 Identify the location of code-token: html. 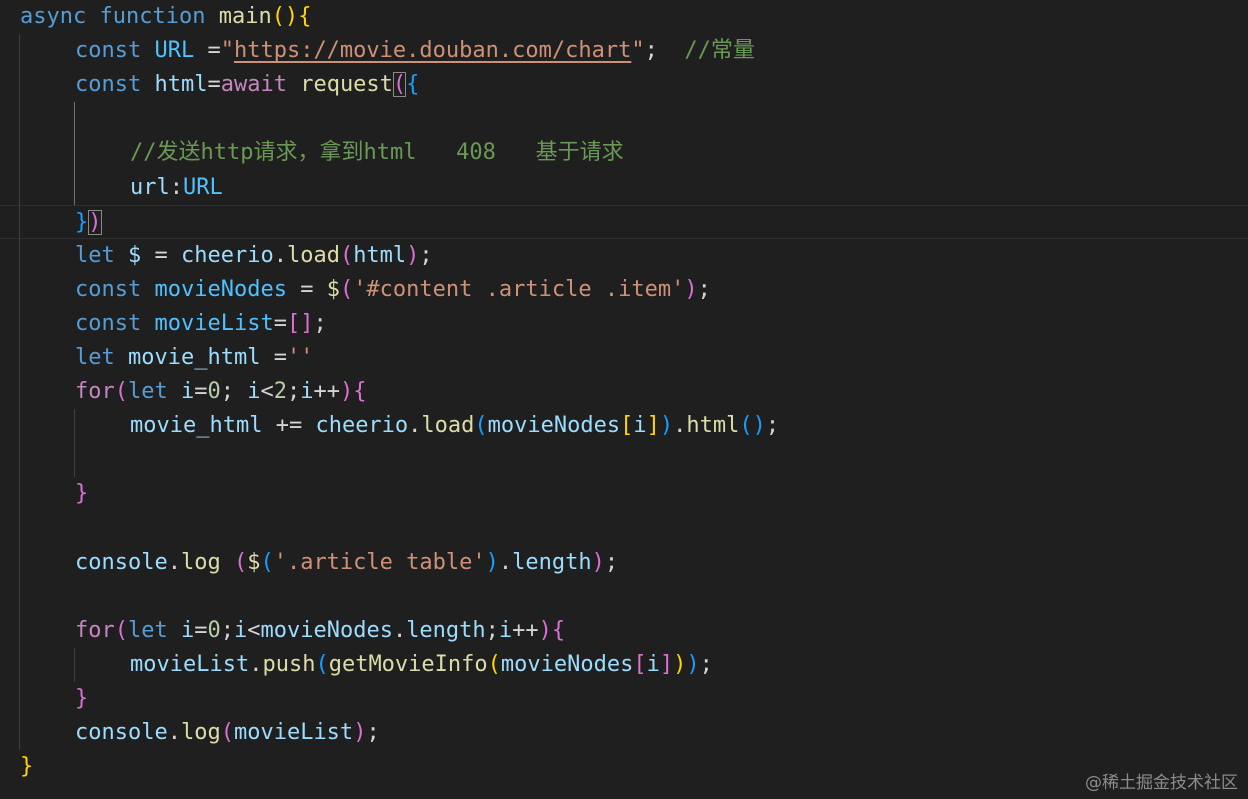
(181, 85).